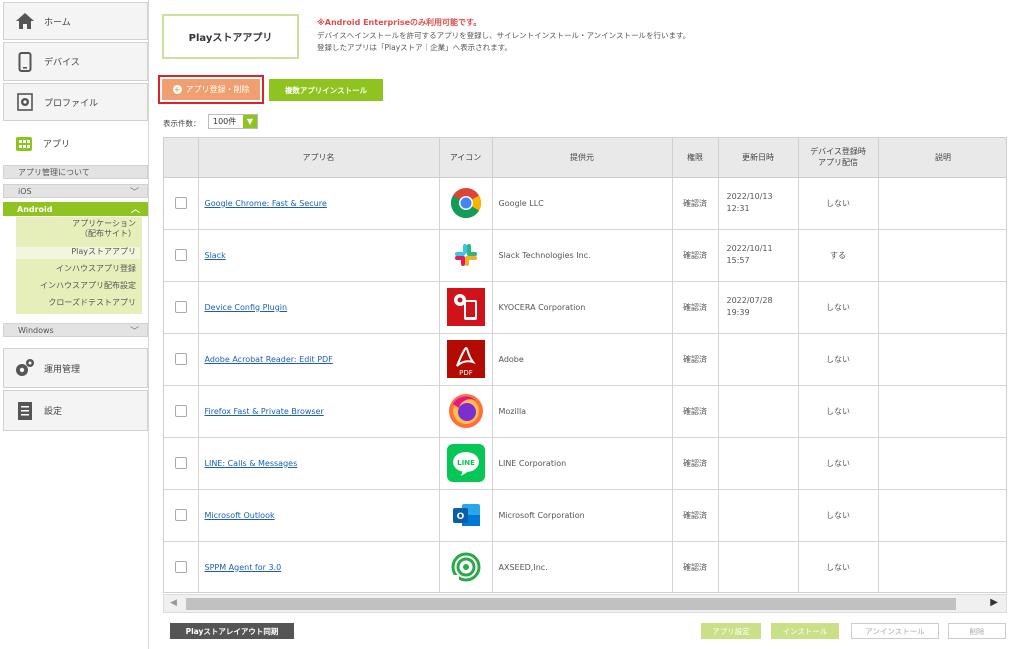 Image resolution: width=1024 pixels, height=649 pixels. I want to click on playstore-layout-sync-button: Playストアレイアウト同期, so click(232, 631).